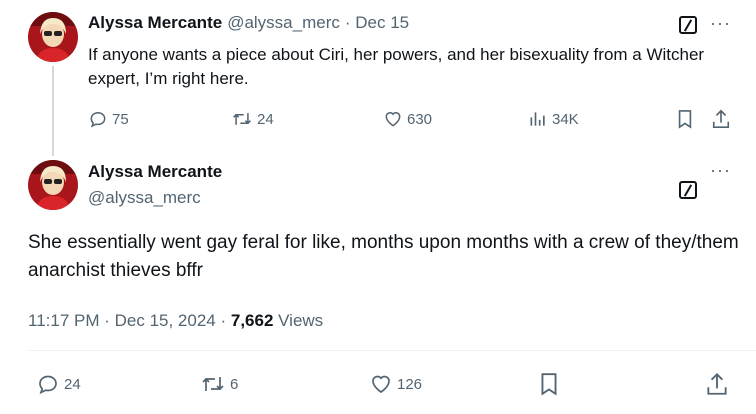 The height and width of the screenshot is (414, 756). What do you see at coordinates (120, 119) in the screenshot?
I see `parent-reply-count: 75` at bounding box center [120, 119].